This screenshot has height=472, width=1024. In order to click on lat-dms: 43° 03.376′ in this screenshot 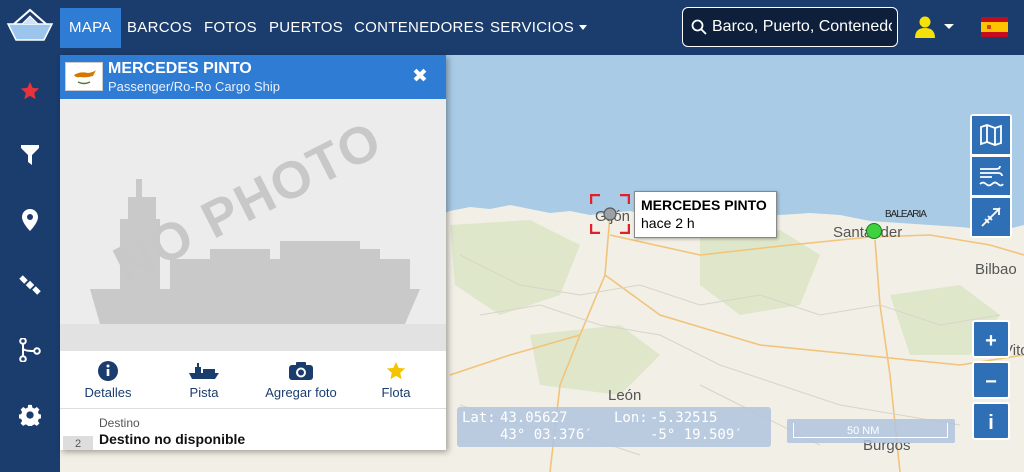, I will do `click(546, 435)`.